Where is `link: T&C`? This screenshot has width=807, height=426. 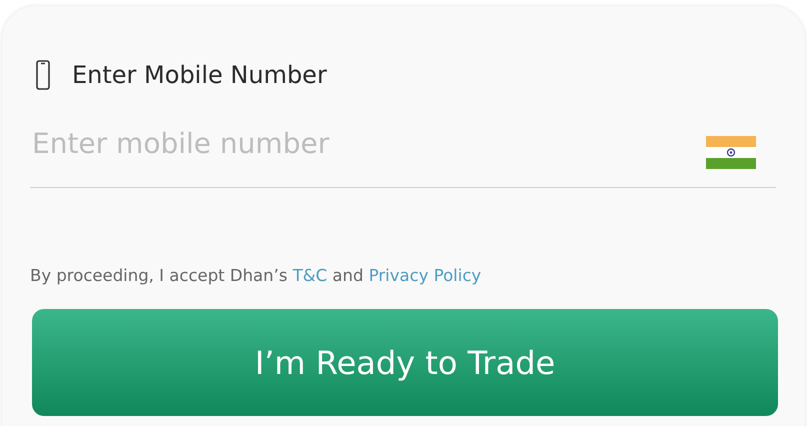 link: T&C is located at coordinates (310, 275).